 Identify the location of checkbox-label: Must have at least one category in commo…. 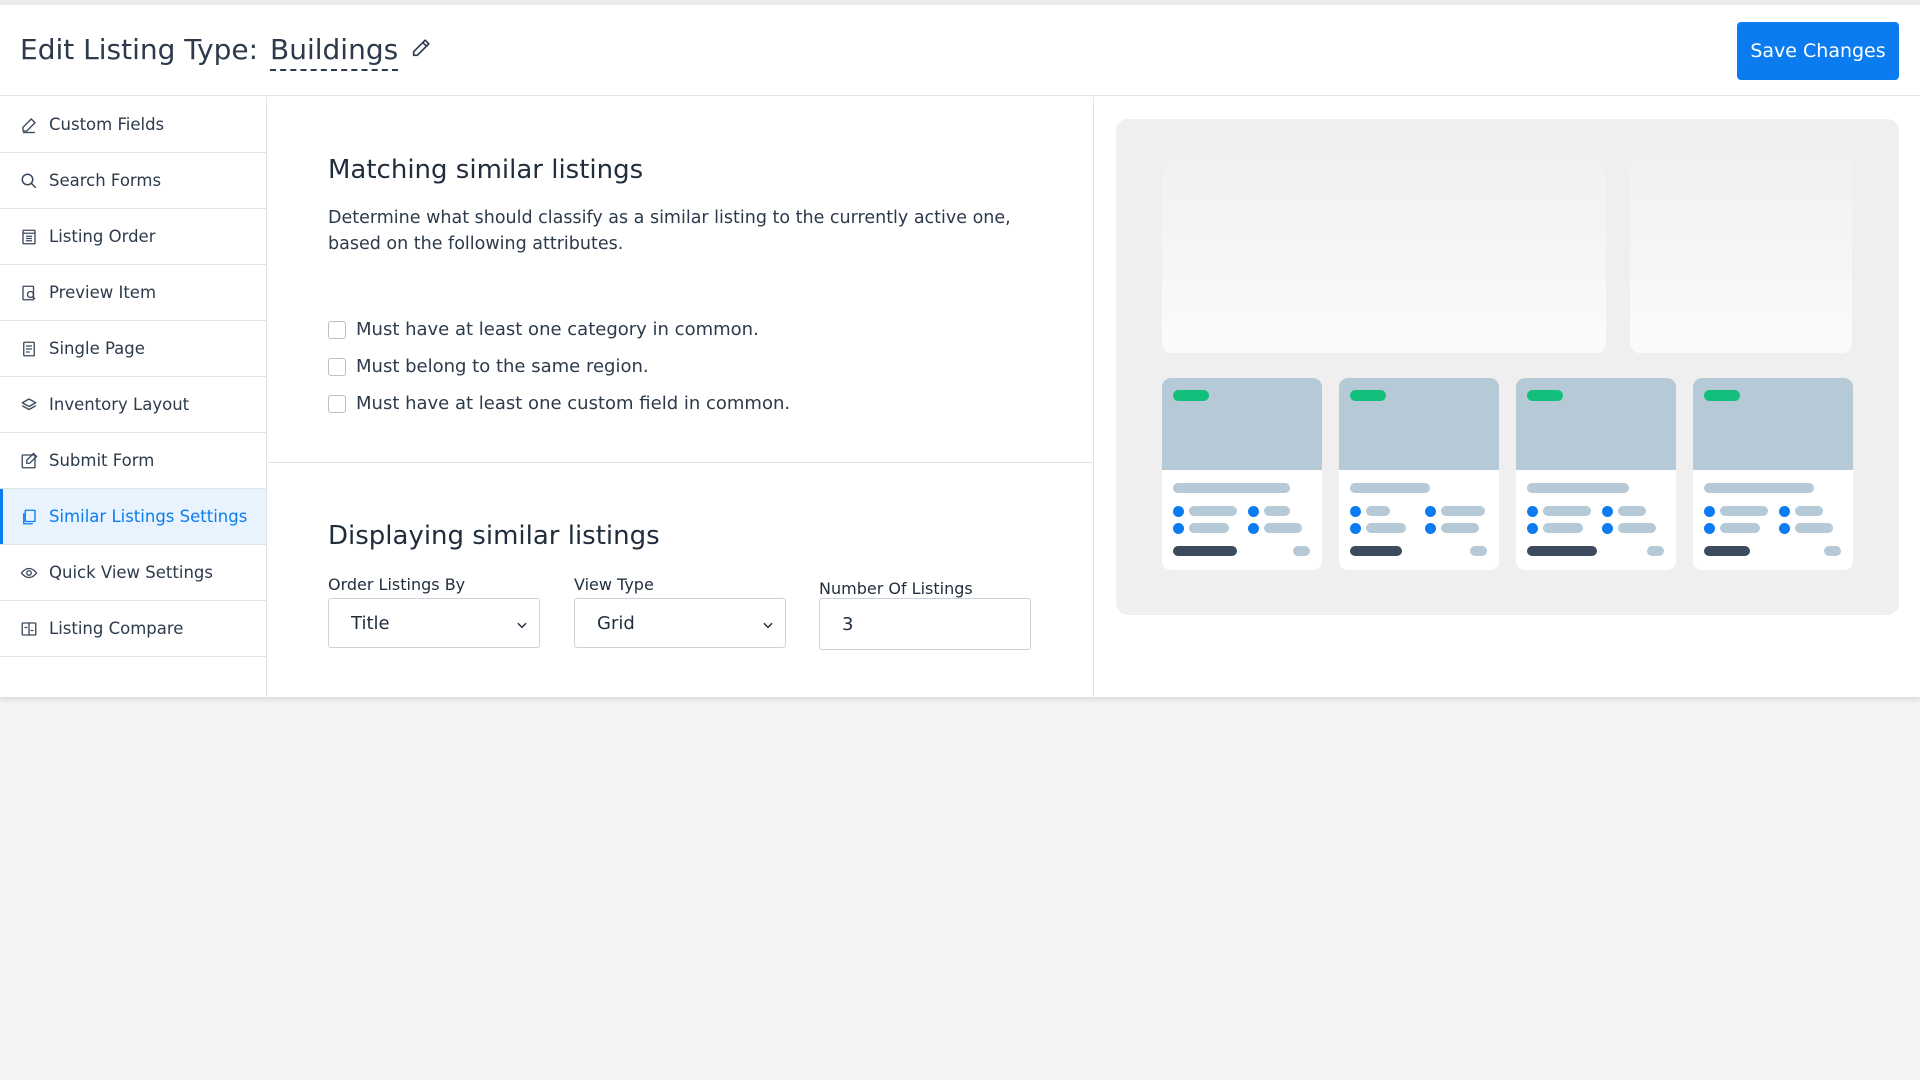
(557, 329).